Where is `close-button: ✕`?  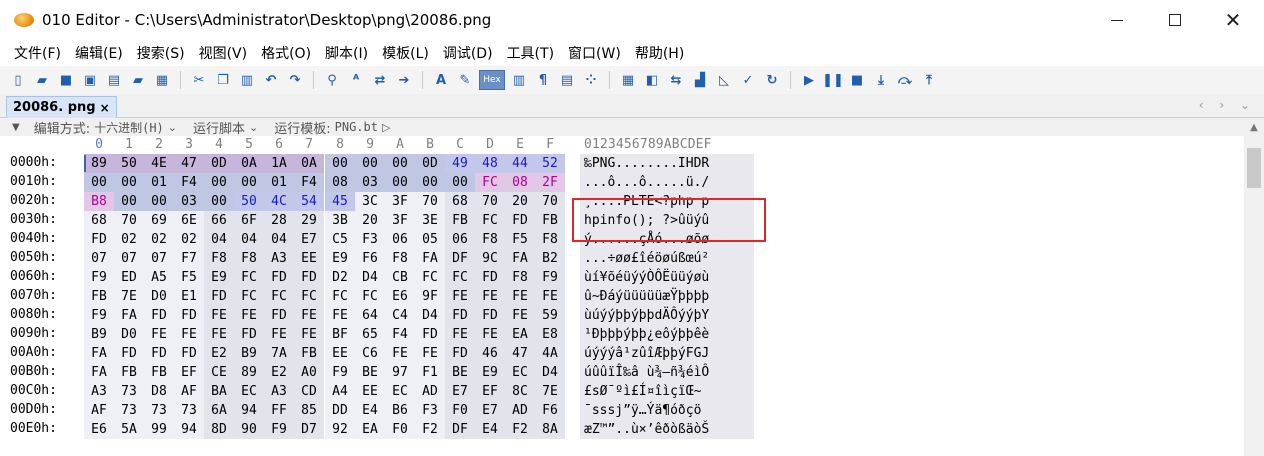
close-button: ✕ is located at coordinates (1233, 20).